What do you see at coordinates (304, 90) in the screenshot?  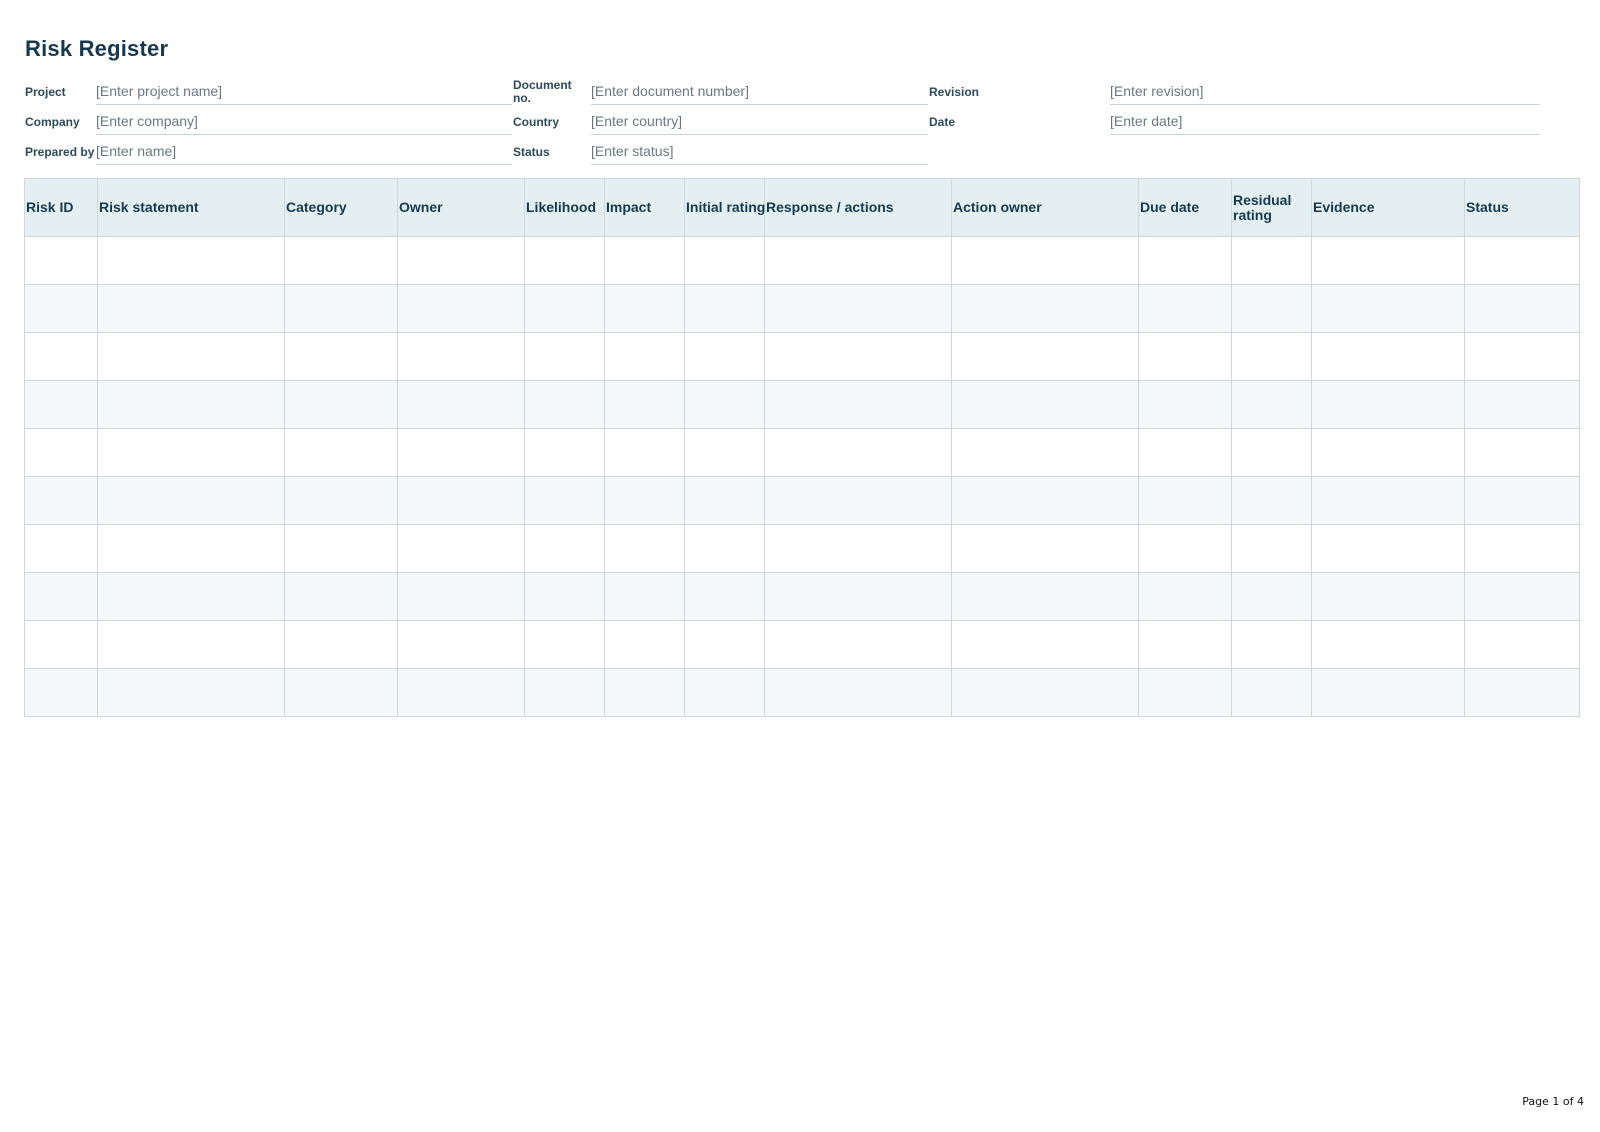 I see `project-field: [Enter project name]` at bounding box center [304, 90].